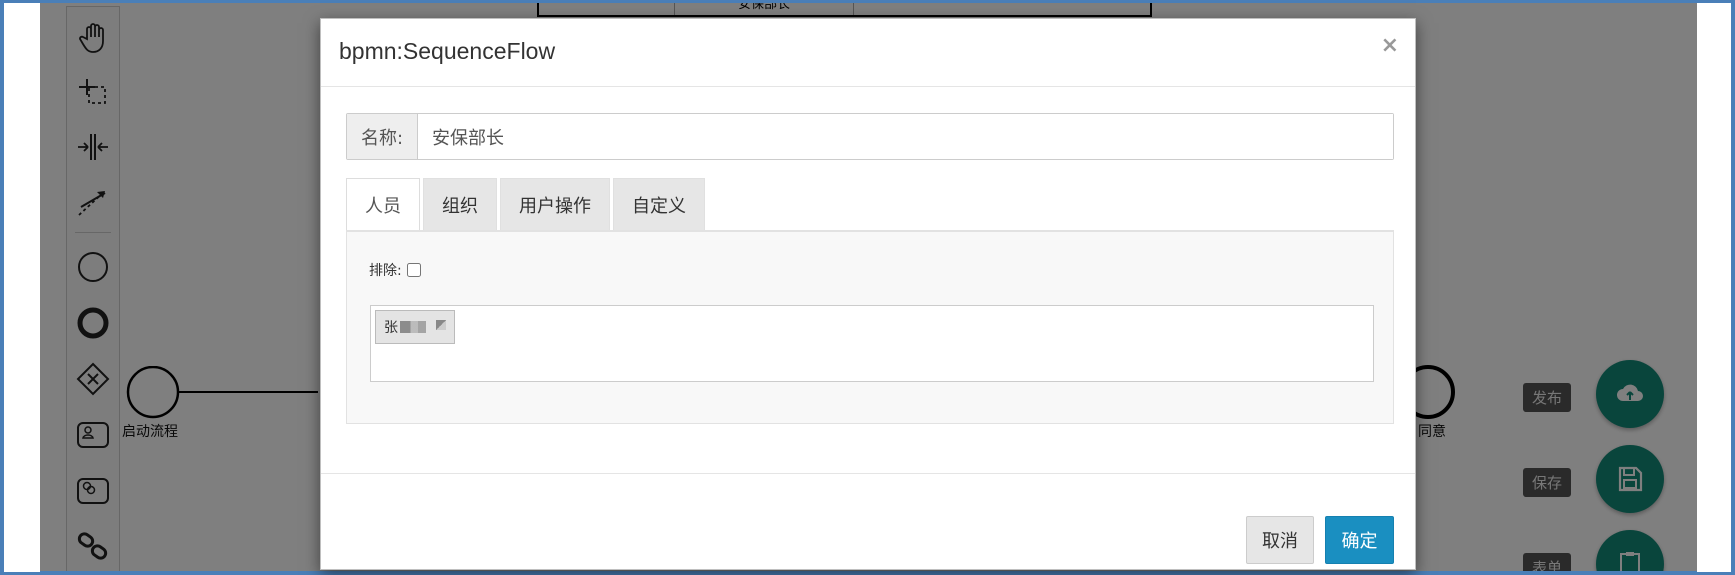 The width and height of the screenshot is (1735, 575). What do you see at coordinates (413, 270) in the screenshot?
I see `exclude-checkbox` at bounding box center [413, 270].